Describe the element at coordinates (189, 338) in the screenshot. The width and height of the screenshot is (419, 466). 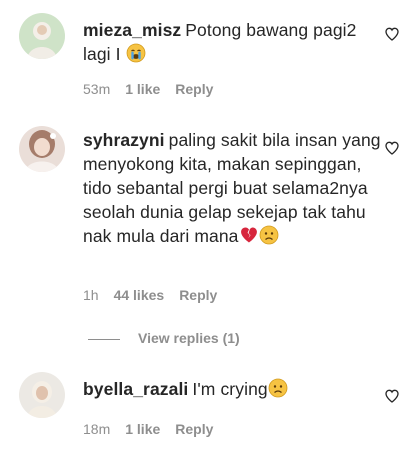
I see `view-replies-label: View replies (1)` at that location.